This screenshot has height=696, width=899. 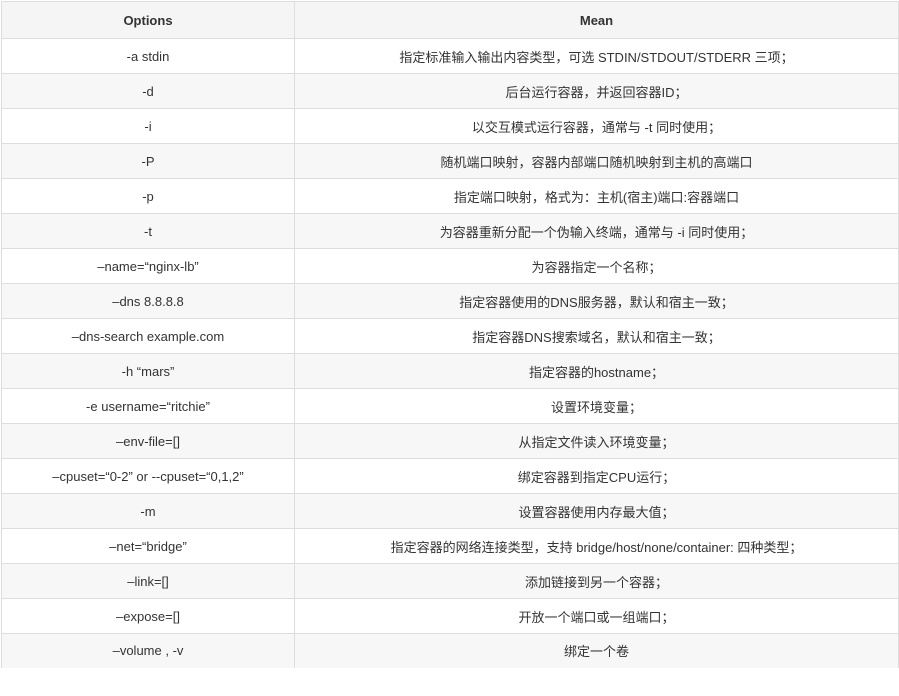 What do you see at coordinates (596, 266) in the screenshot?
I see `mean-cell: 为容器指定一个名称；` at bounding box center [596, 266].